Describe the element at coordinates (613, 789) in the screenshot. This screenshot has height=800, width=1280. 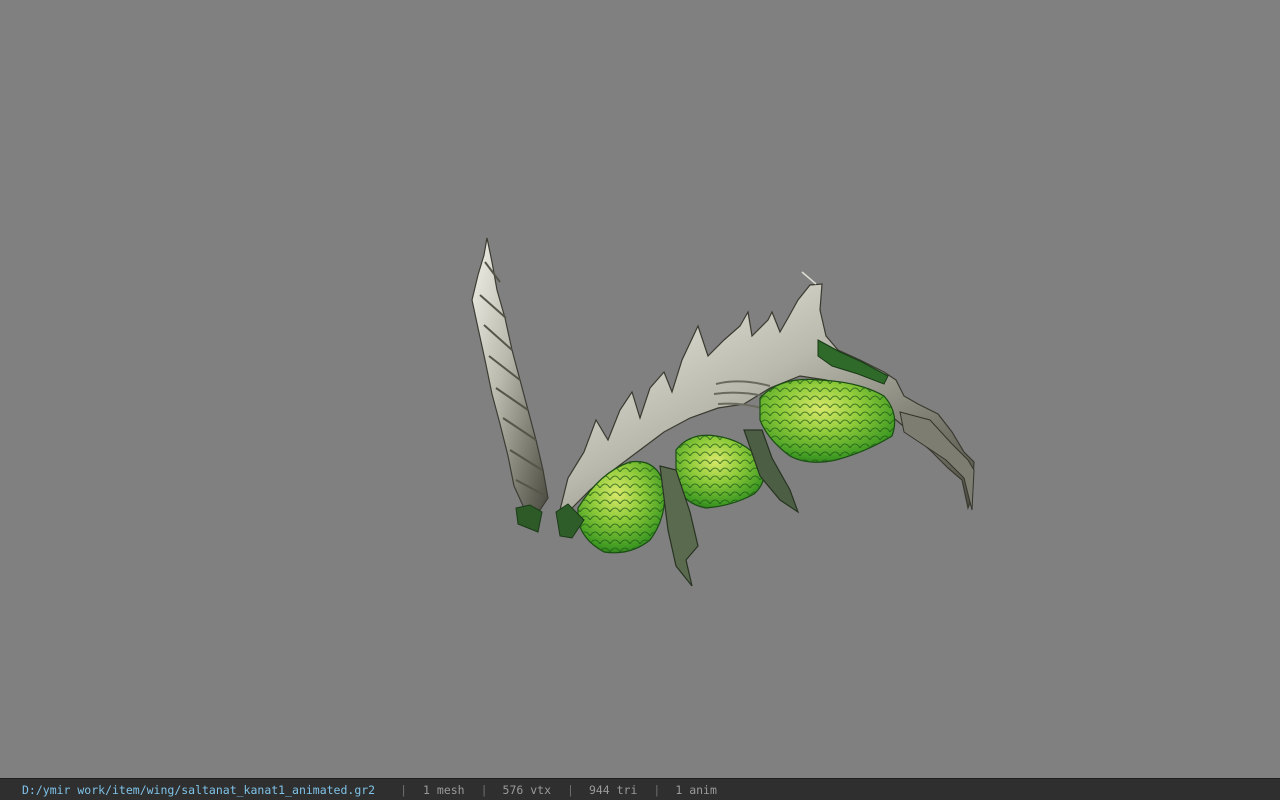
I see `triangle-count: 944 tri` at that location.